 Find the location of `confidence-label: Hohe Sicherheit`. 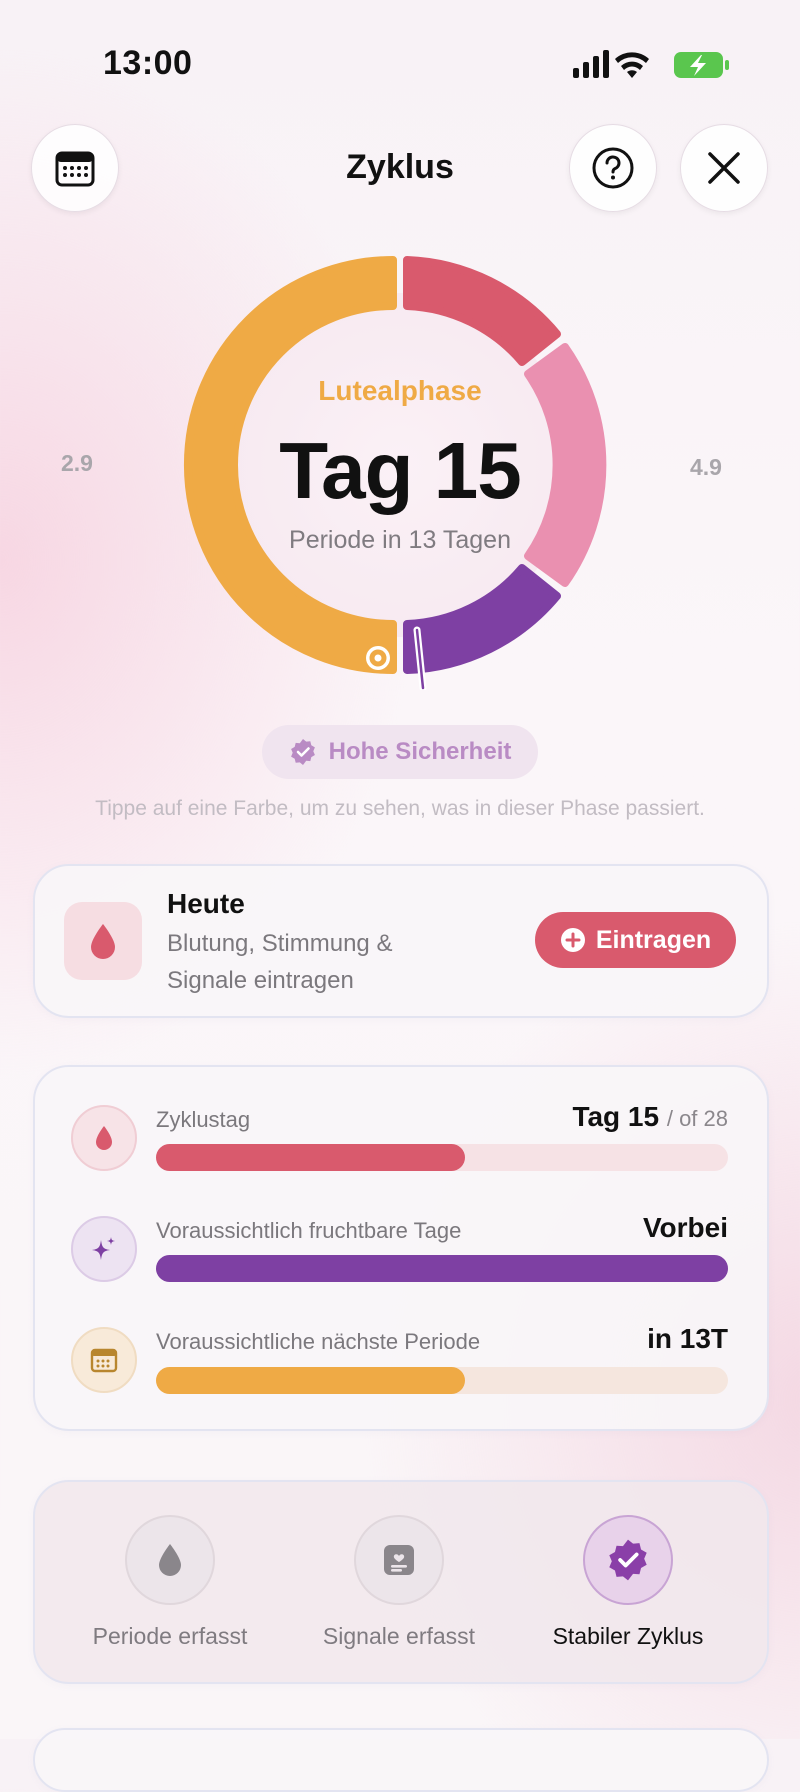

confidence-label: Hohe Sicherheit is located at coordinates (420, 751).